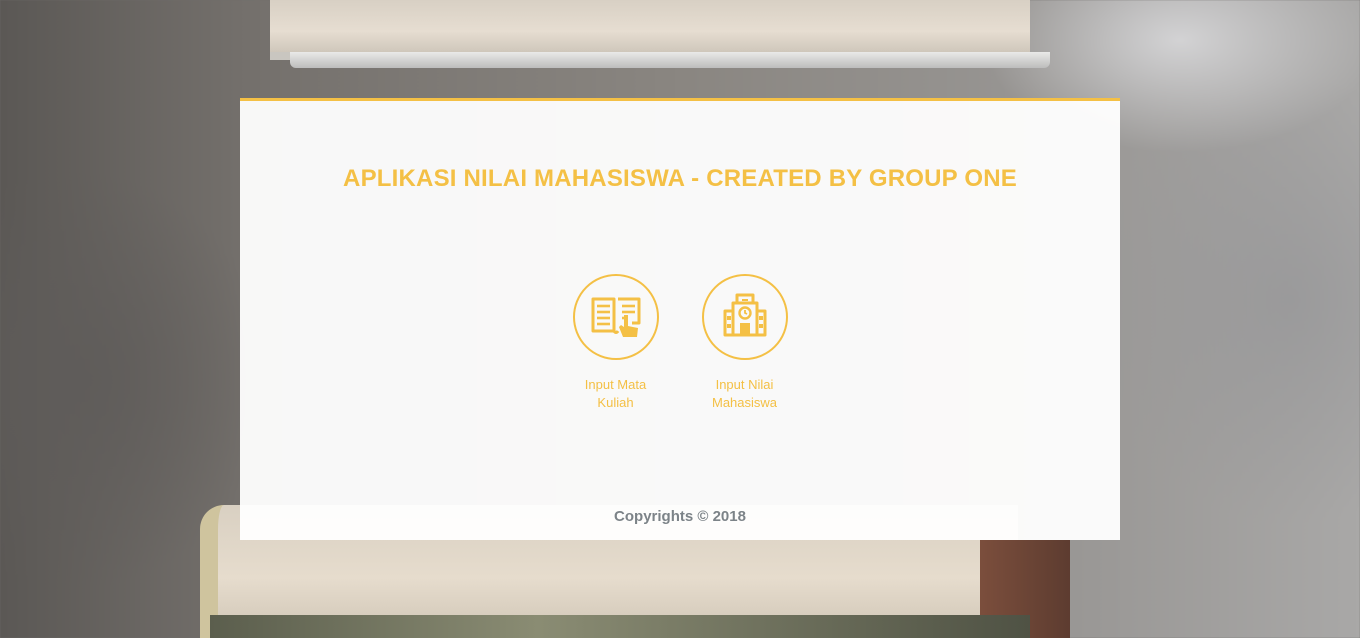  I want to click on menu-item-label: Input Mata Kuliah, so click(616, 394).